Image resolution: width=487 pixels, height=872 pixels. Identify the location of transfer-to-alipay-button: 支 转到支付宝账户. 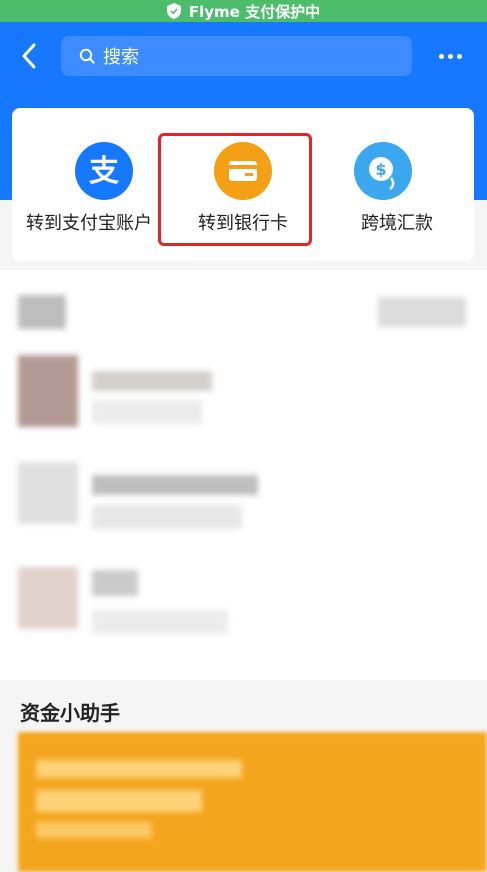
(89, 184).